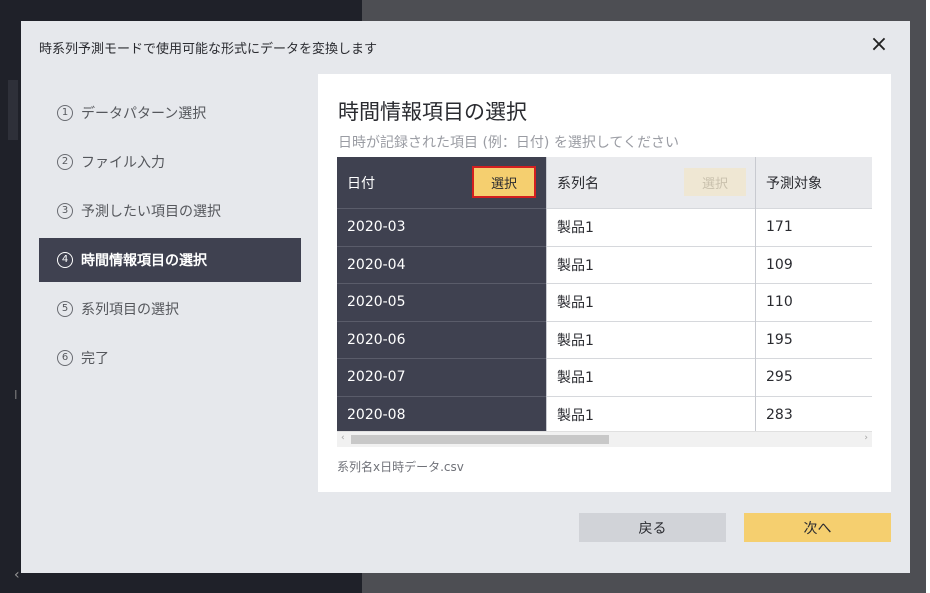  Describe the element at coordinates (814, 413) in the screenshot. I see `table-cell: 283` at that location.